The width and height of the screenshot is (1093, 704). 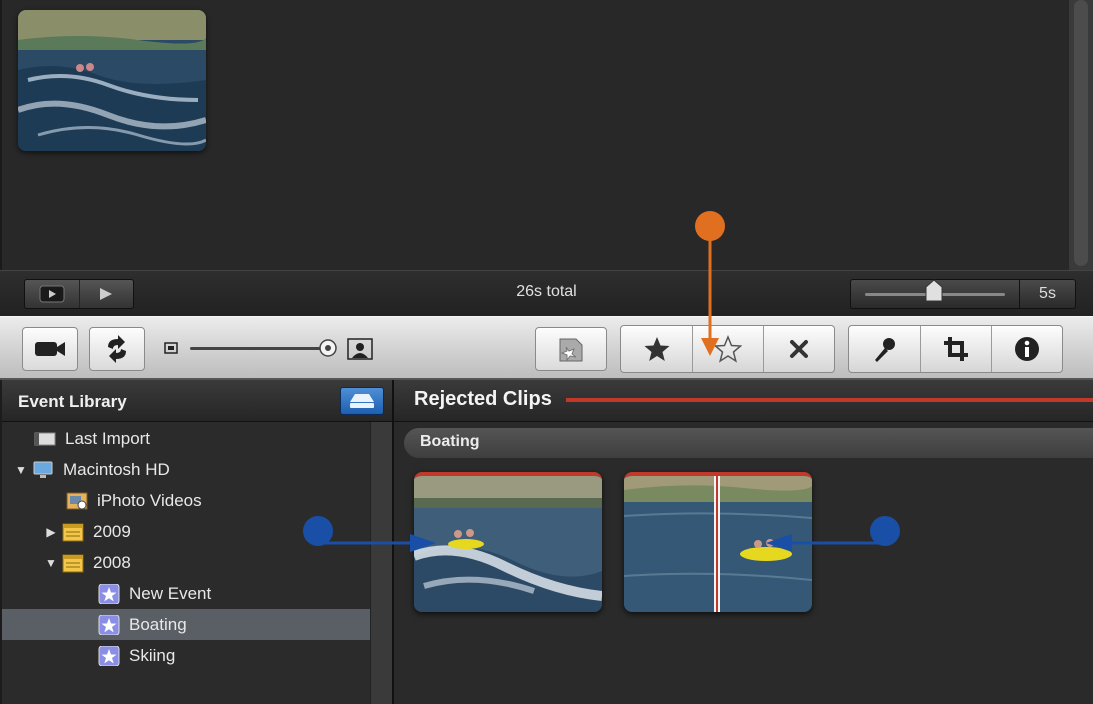 I want to click on project-scrollbar, so click(x=1081, y=135).